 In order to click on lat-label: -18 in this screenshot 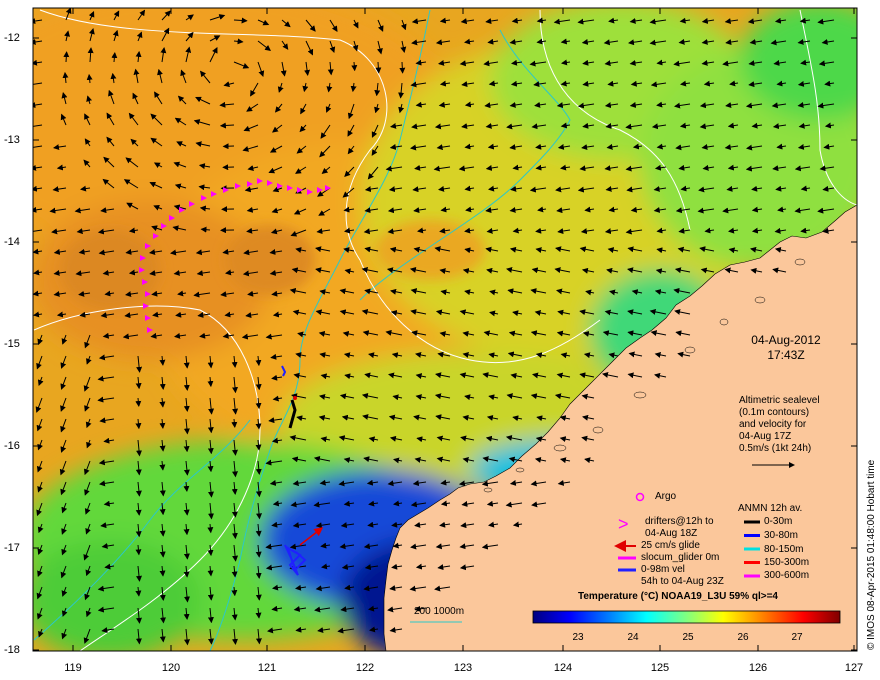, I will do `click(12, 650)`.